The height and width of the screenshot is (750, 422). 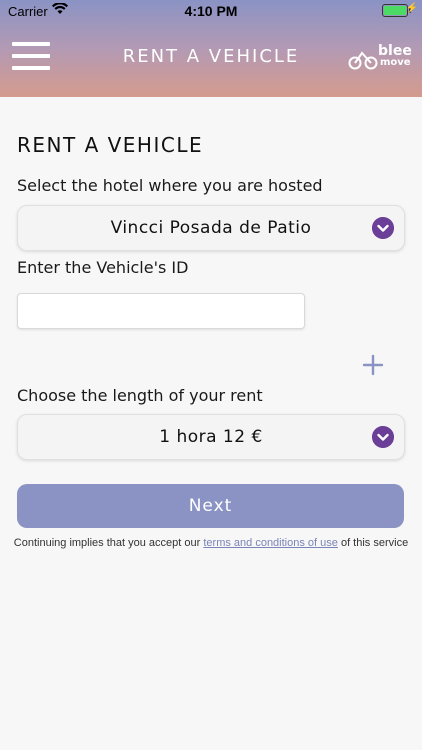 I want to click on status-bar: Carrier 4:10 PM ⚡, so click(x=211, y=12).